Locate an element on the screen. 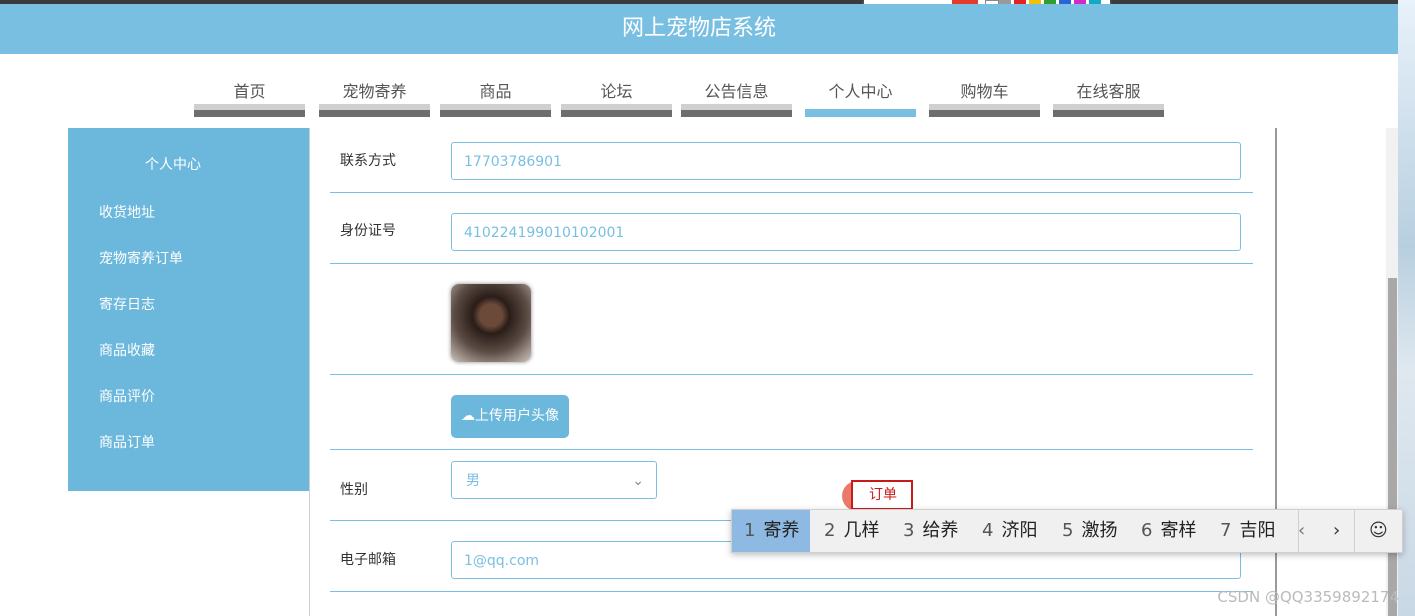 The width and height of the screenshot is (1415, 616). gender-label: 性别 is located at coordinates (354, 490).